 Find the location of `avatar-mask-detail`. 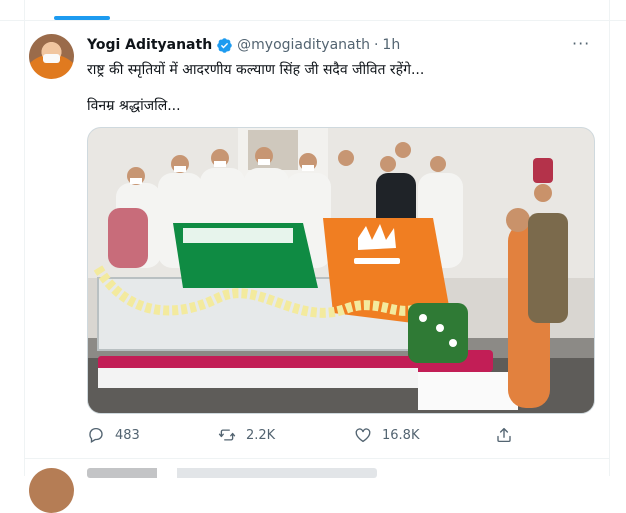

avatar-mask-detail is located at coordinates (51, 58).